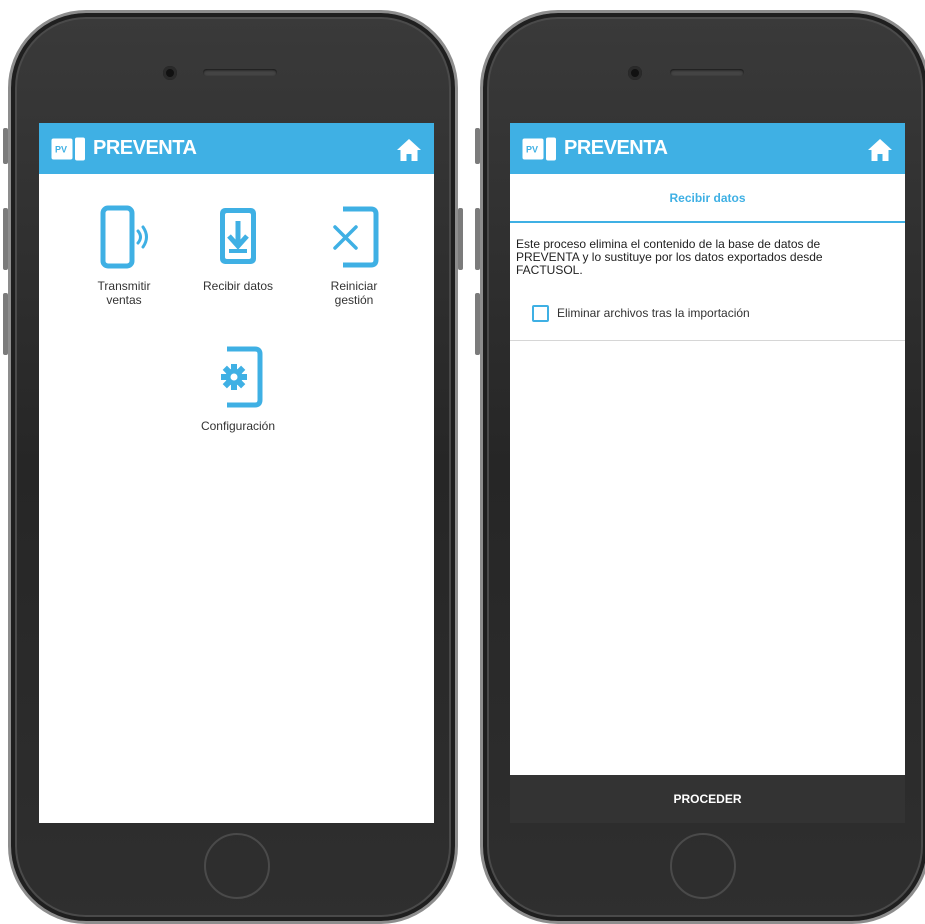 The image size is (925, 924). I want to click on menu-label-line: gestión, so click(354, 300).